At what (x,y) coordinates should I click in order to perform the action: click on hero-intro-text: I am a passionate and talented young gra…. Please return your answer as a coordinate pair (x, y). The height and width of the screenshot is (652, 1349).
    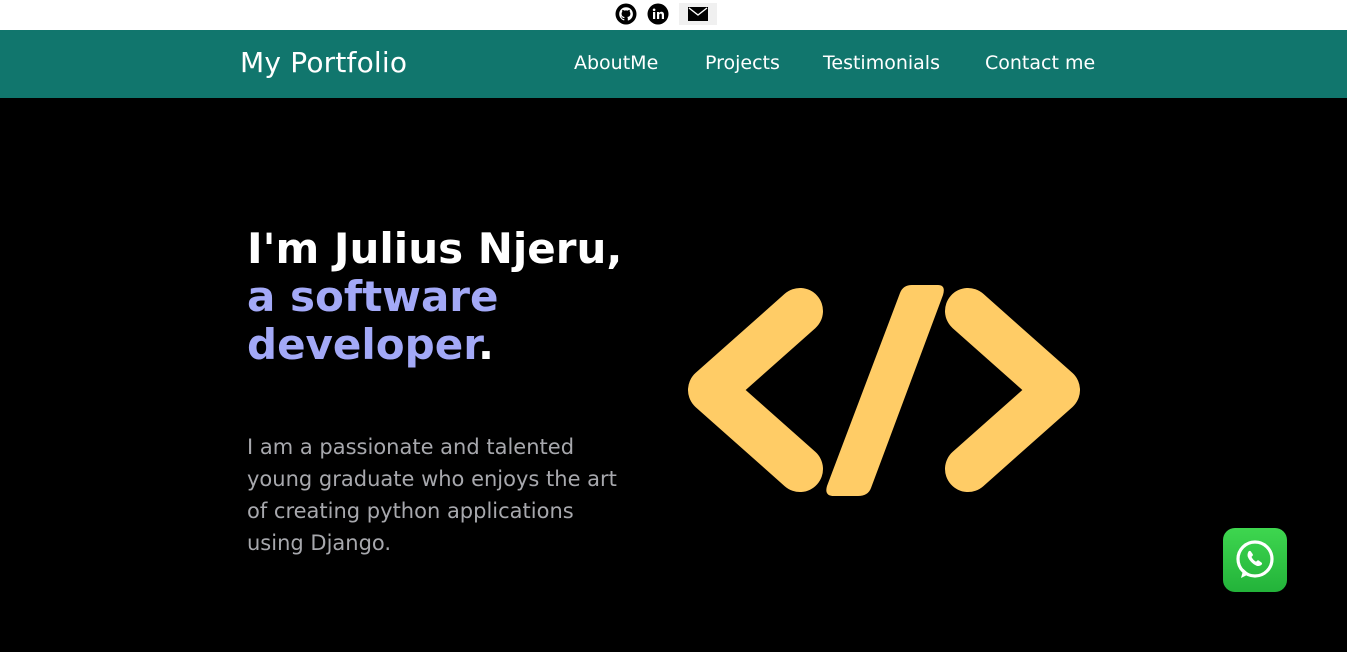
    Looking at the image, I should click on (432, 495).